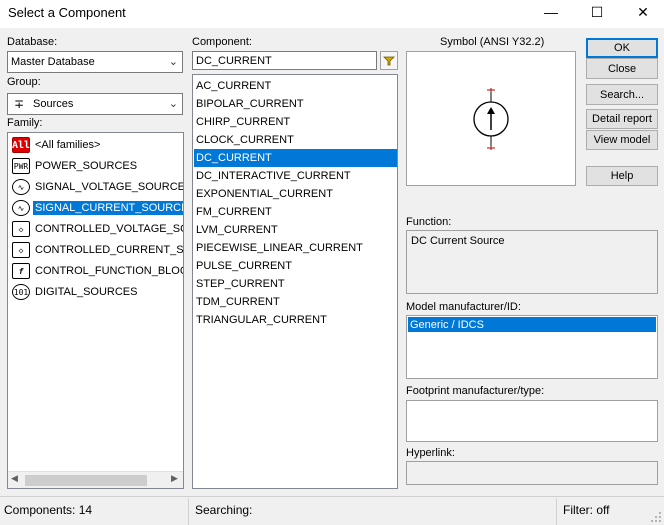 The height and width of the screenshot is (525, 664). I want to click on ok-button: OK, so click(622, 48).